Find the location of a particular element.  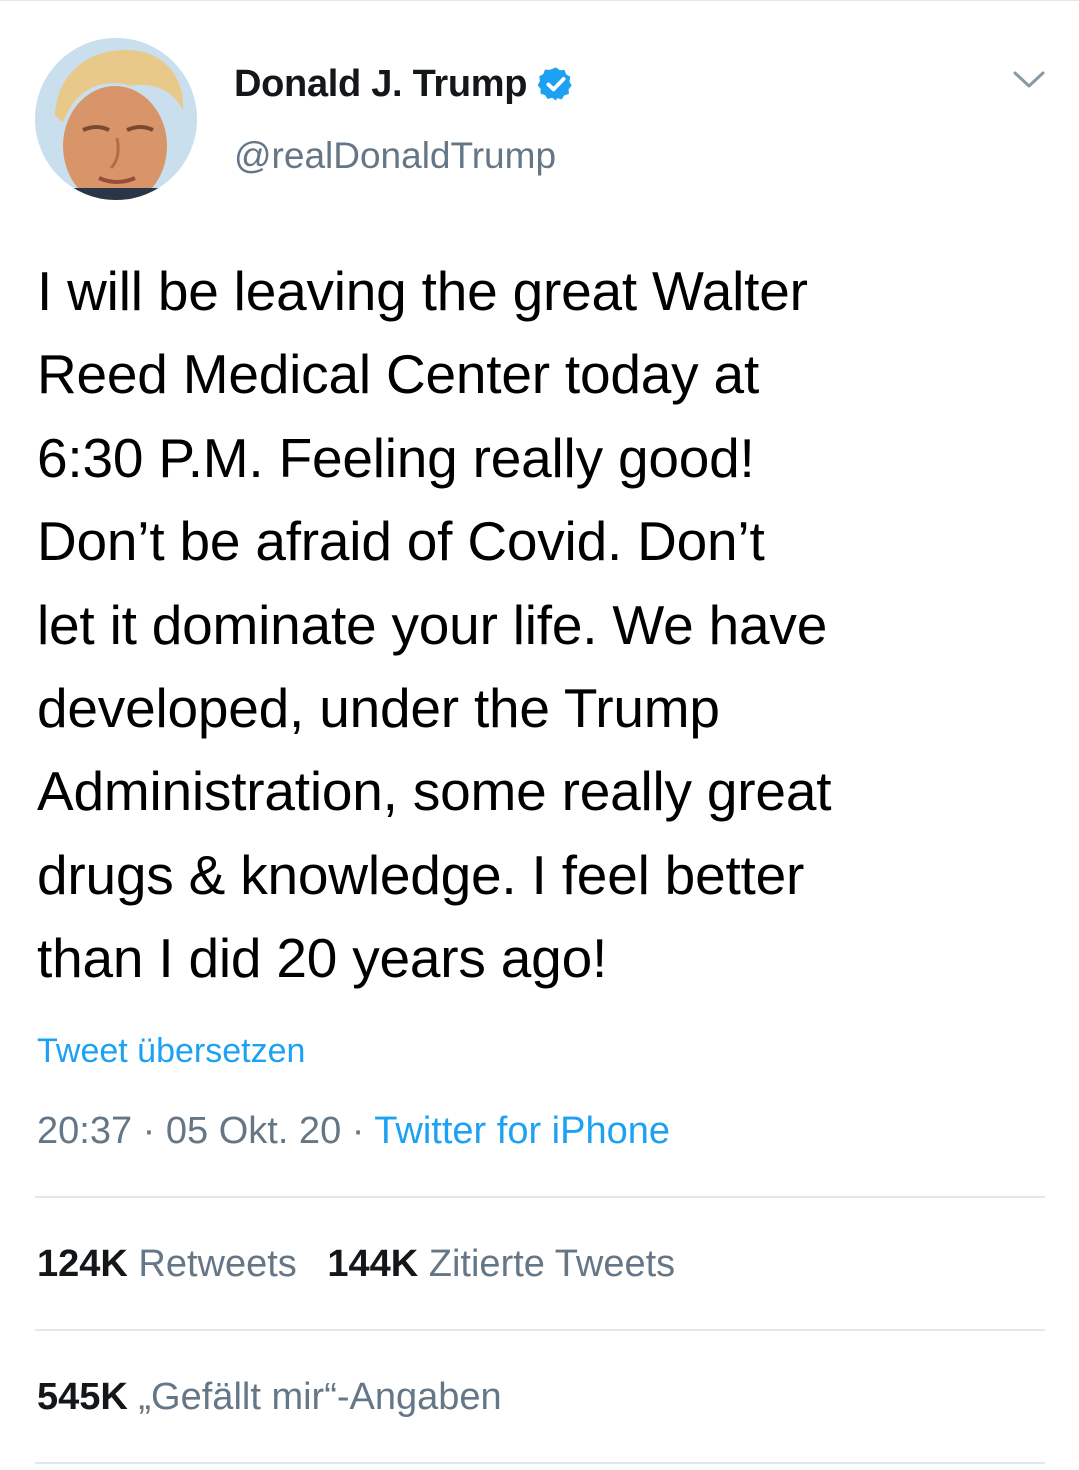

profile-photo-icon is located at coordinates (116, 119).